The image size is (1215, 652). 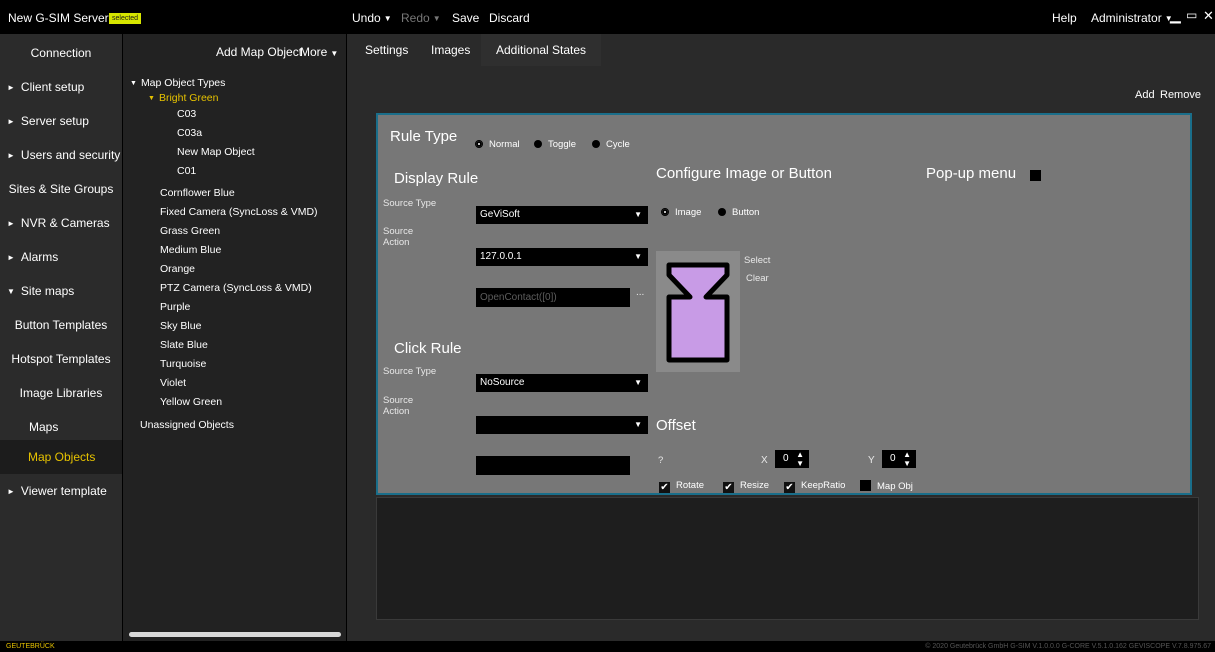 I want to click on selected-badge: selected, so click(x=125, y=18).